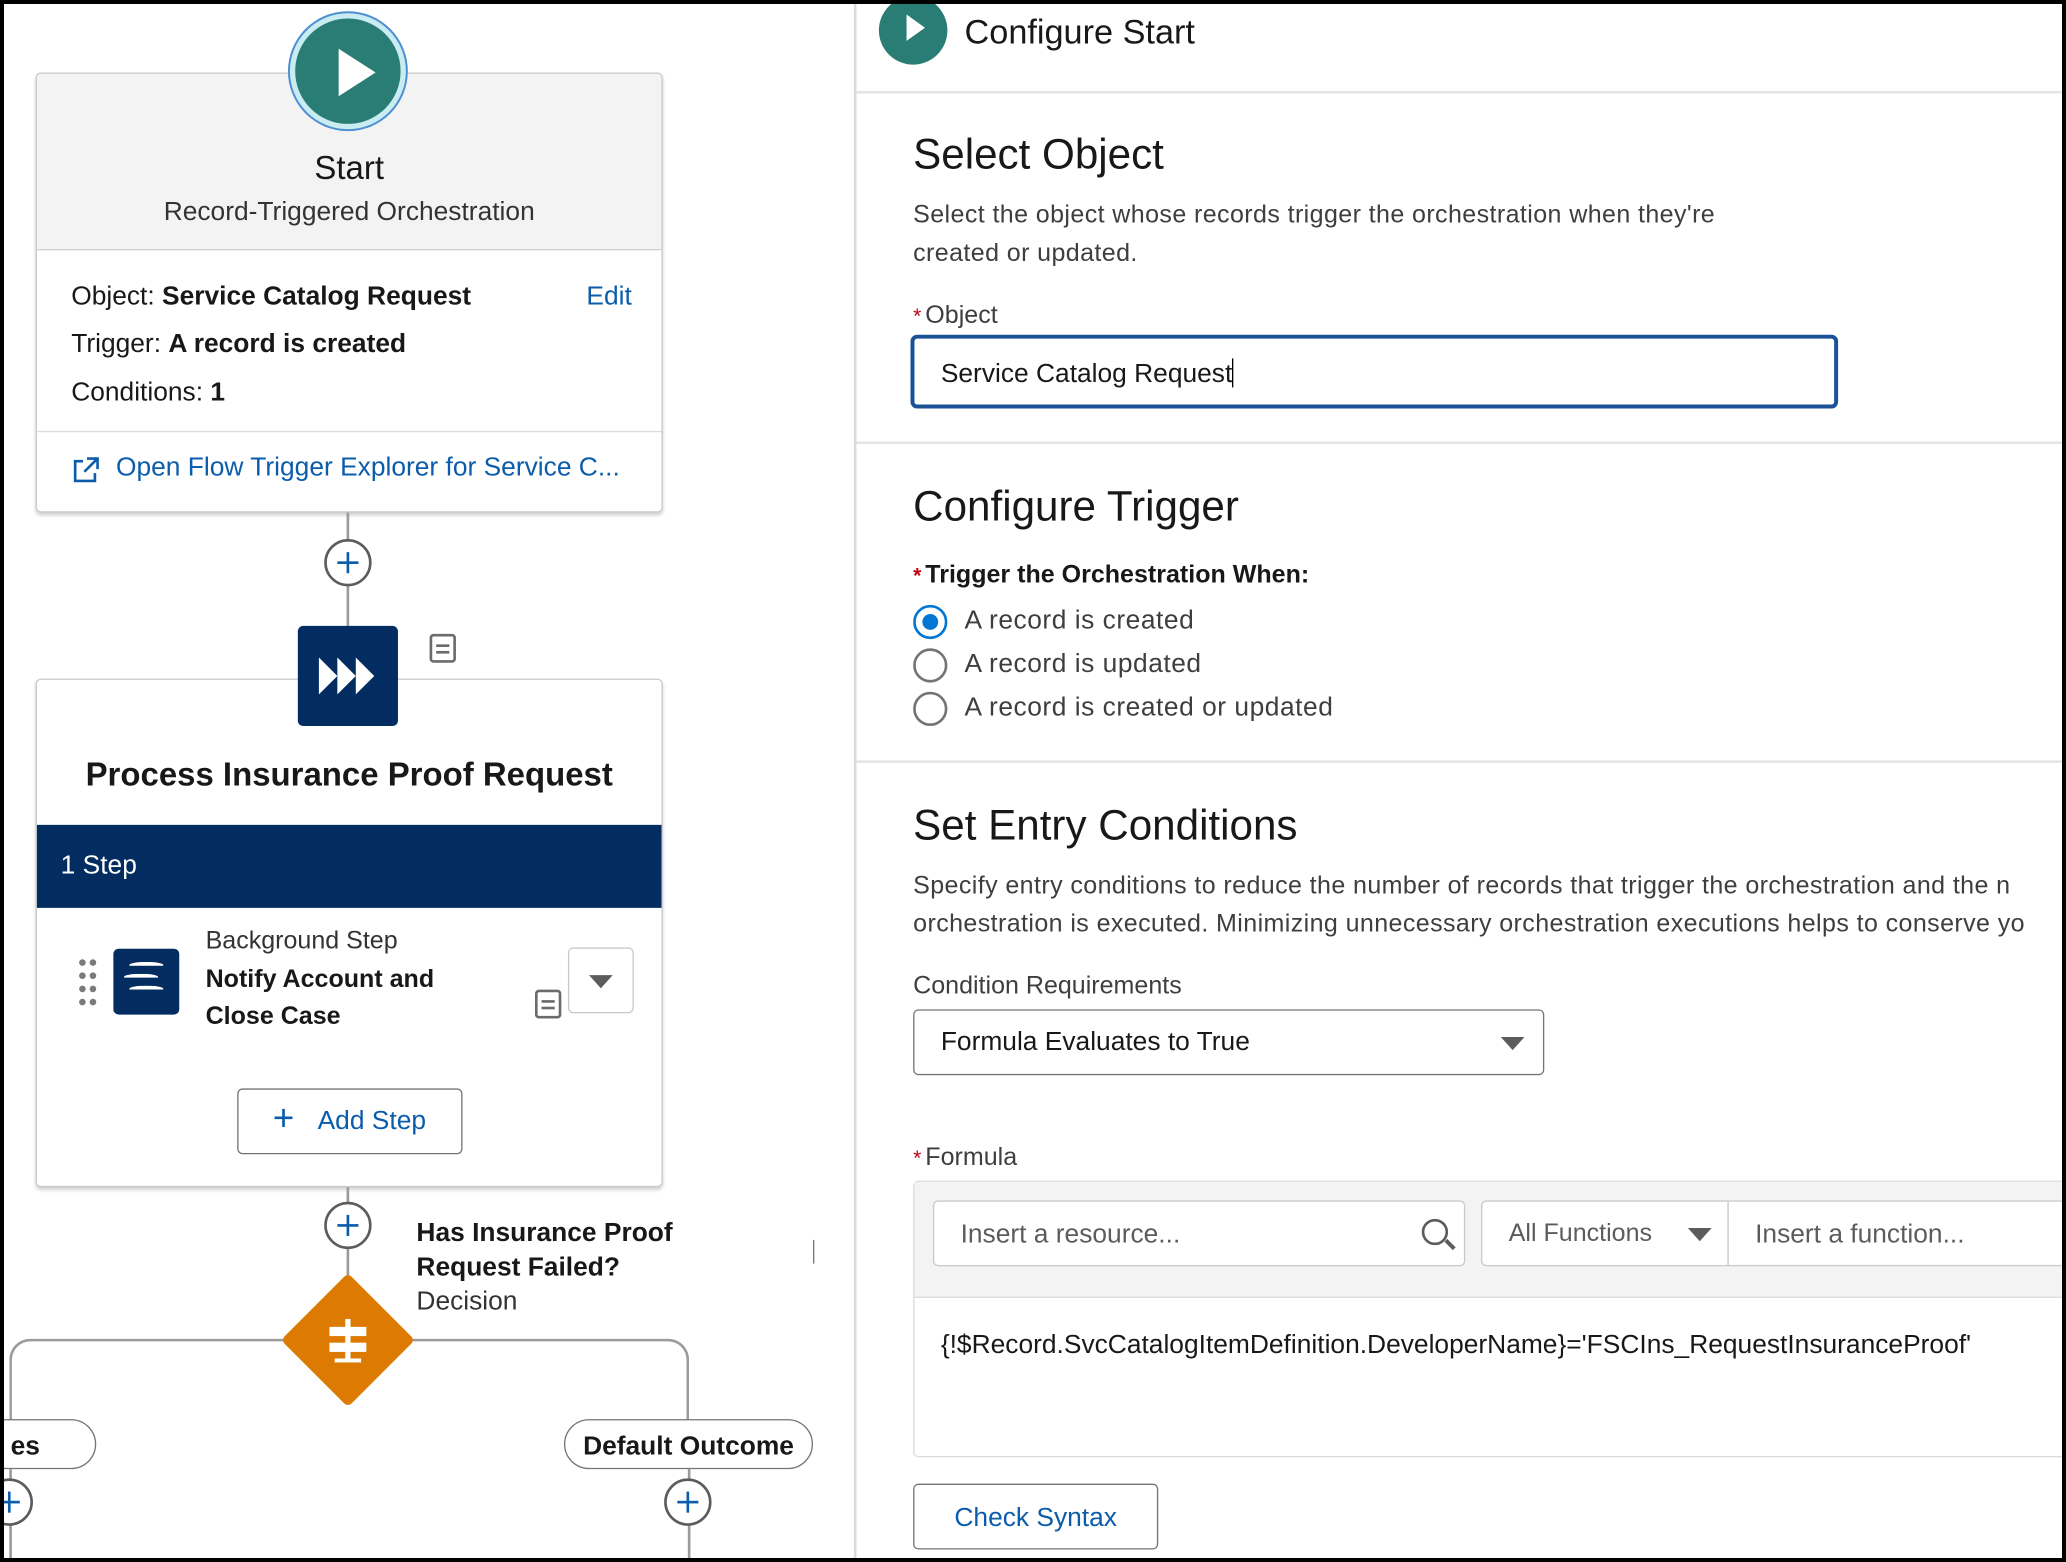  What do you see at coordinates (1083, 665) in the screenshot?
I see `radio-label-updated: A record is updated` at bounding box center [1083, 665].